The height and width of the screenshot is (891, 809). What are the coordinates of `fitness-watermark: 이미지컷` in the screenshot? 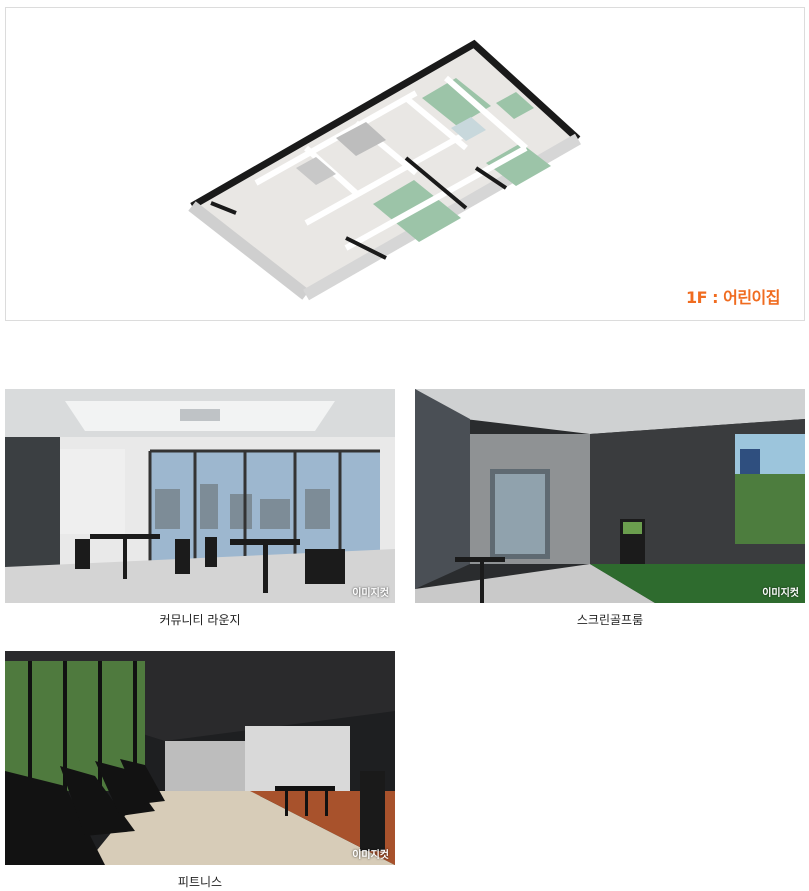 It's located at (370, 855).